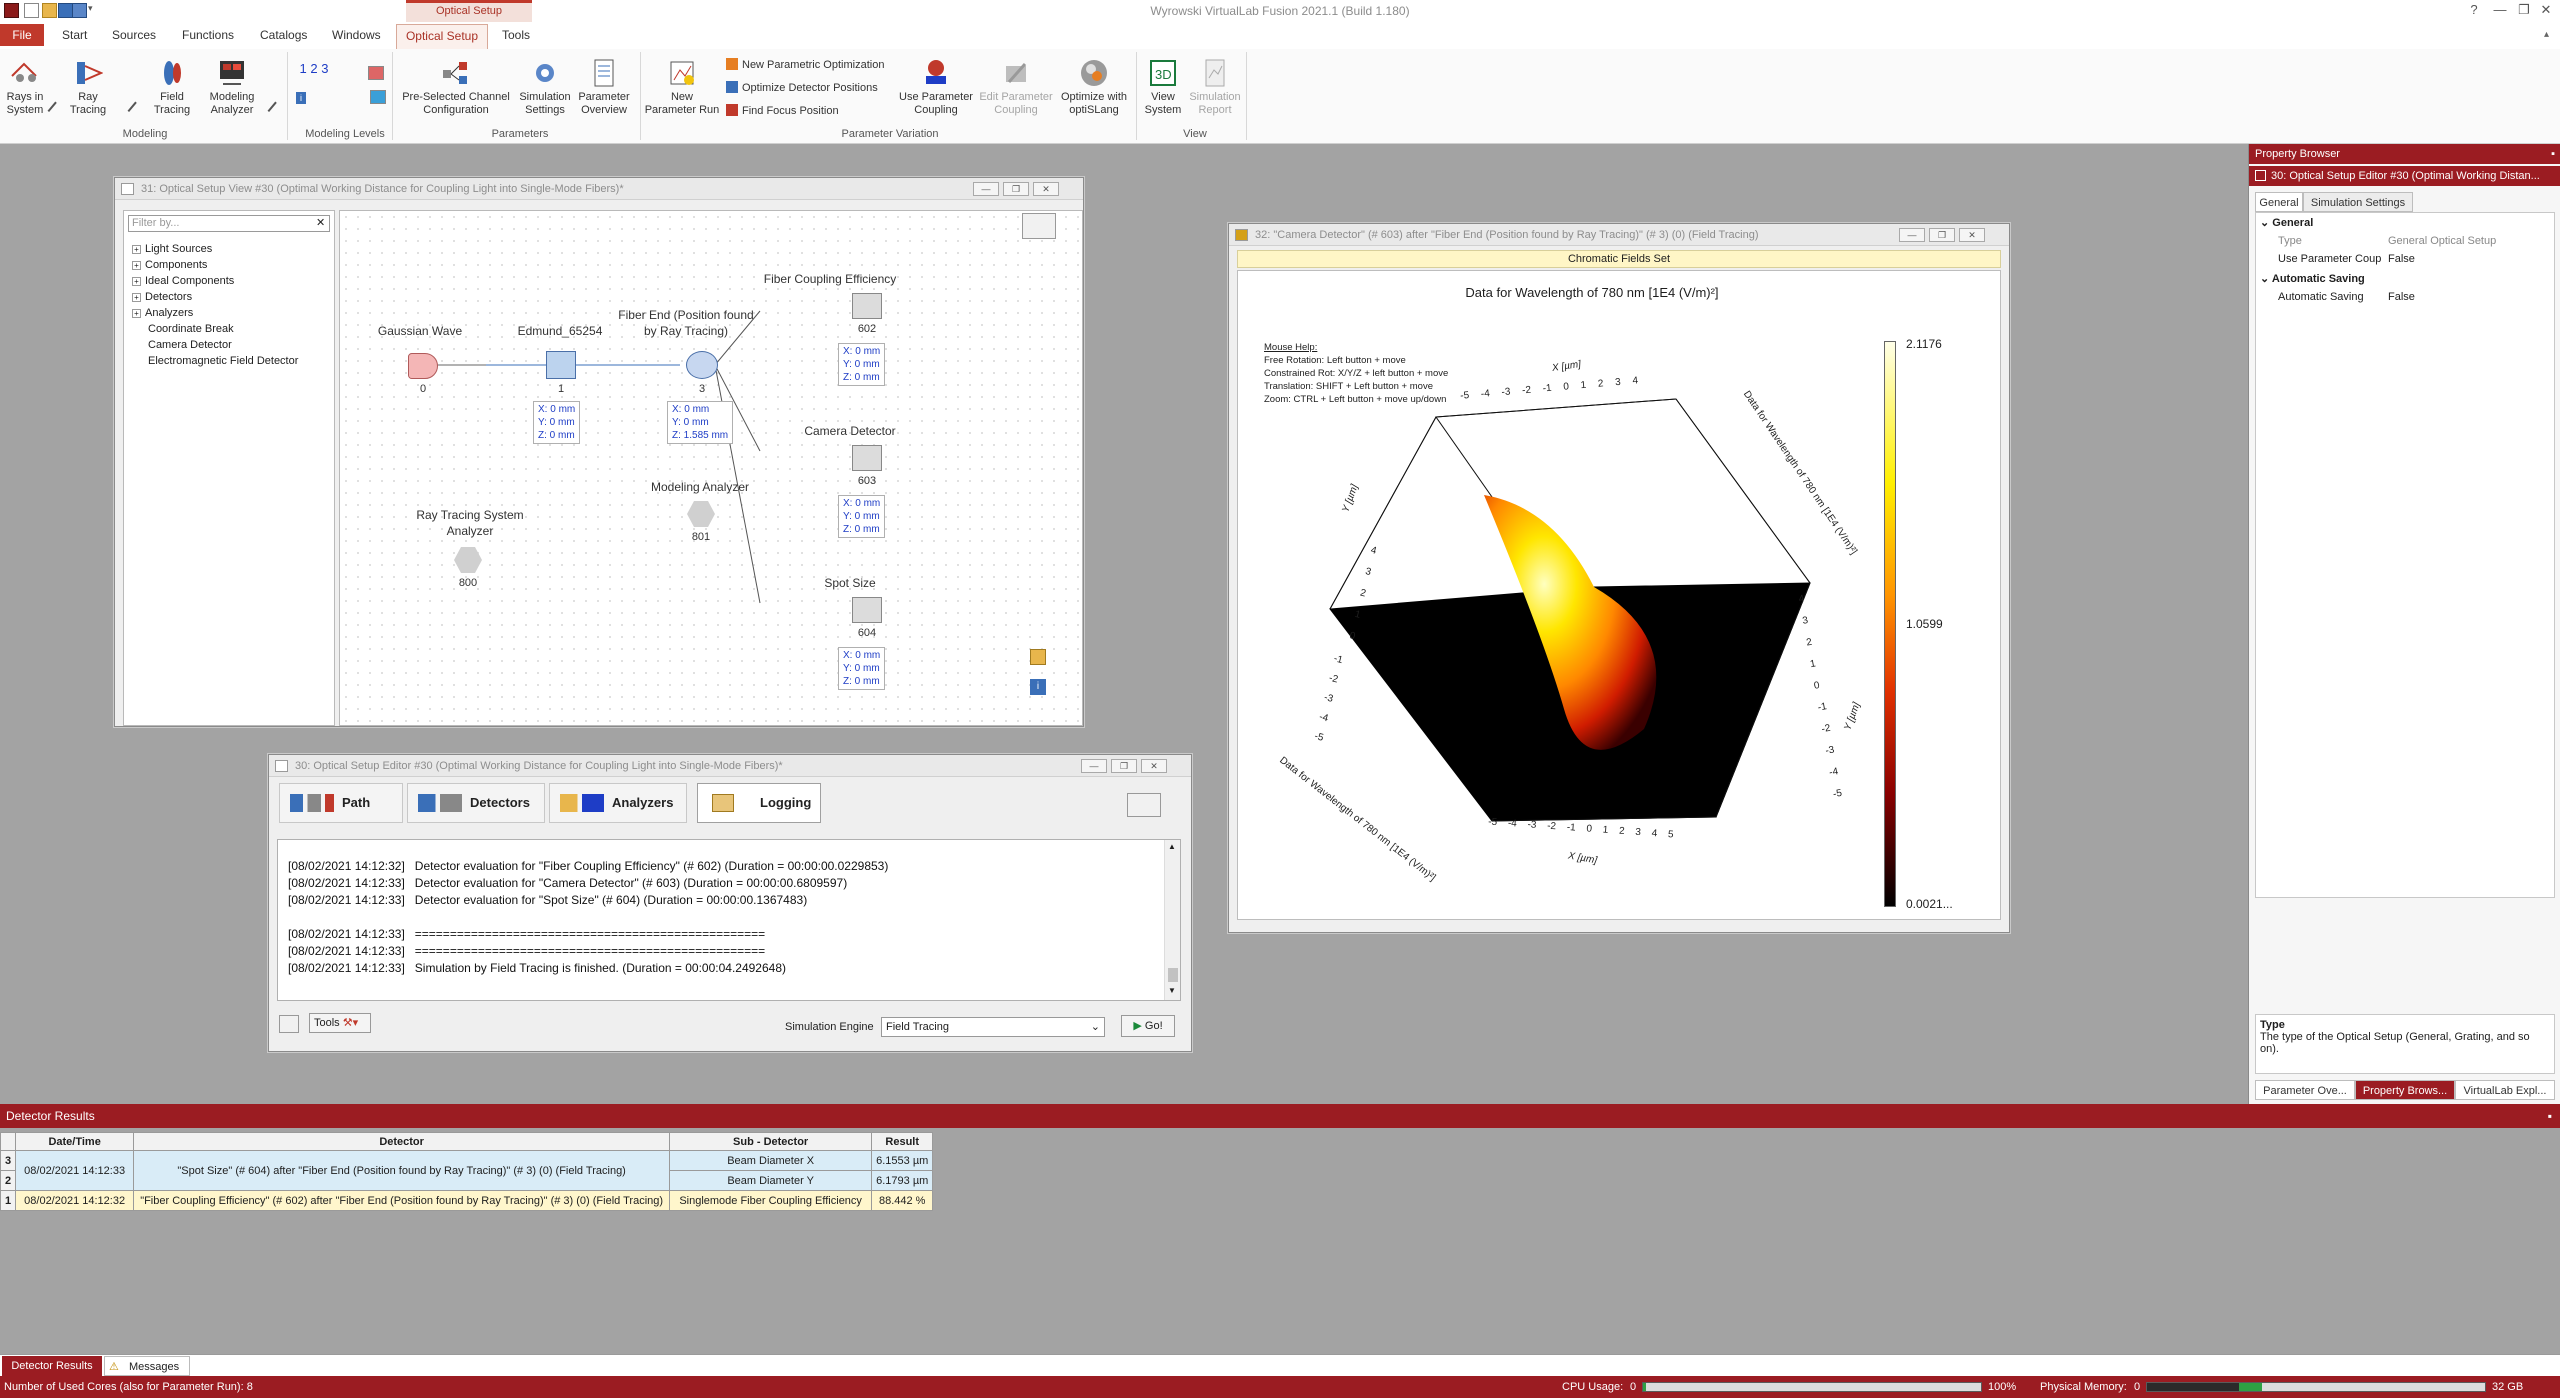 Image resolution: width=2560 pixels, height=1398 pixels. What do you see at coordinates (301, 98) in the screenshot?
I see `info-icon: i` at bounding box center [301, 98].